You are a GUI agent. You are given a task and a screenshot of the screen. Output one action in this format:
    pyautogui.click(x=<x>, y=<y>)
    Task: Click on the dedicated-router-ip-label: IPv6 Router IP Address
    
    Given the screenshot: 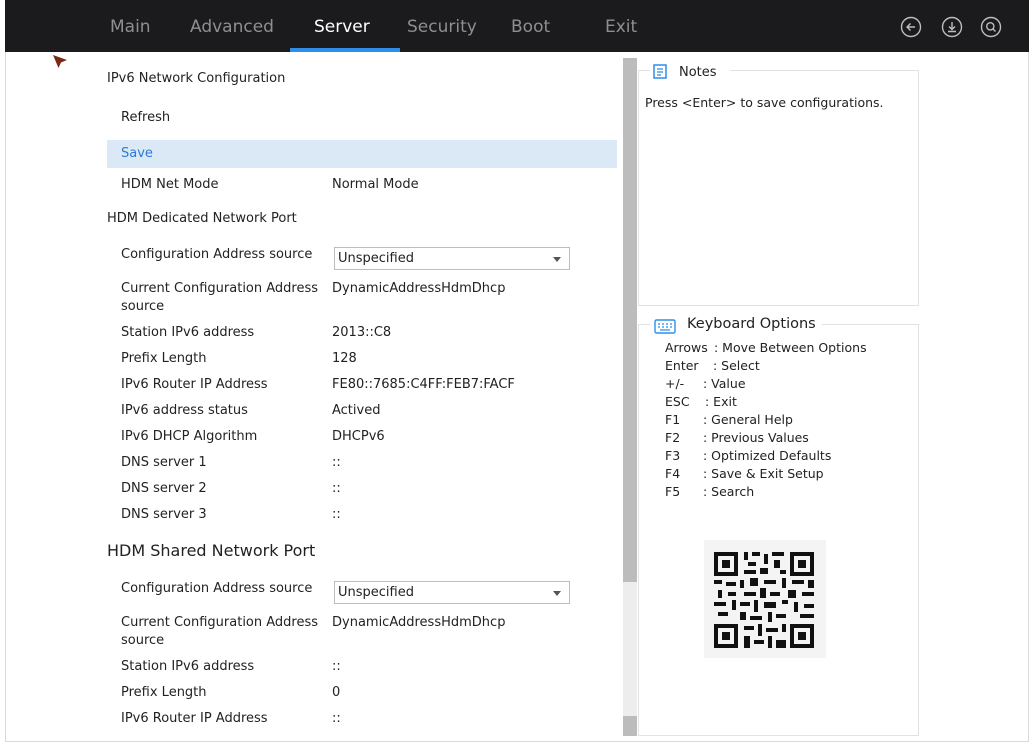 What is the action you would take?
    pyautogui.click(x=194, y=384)
    